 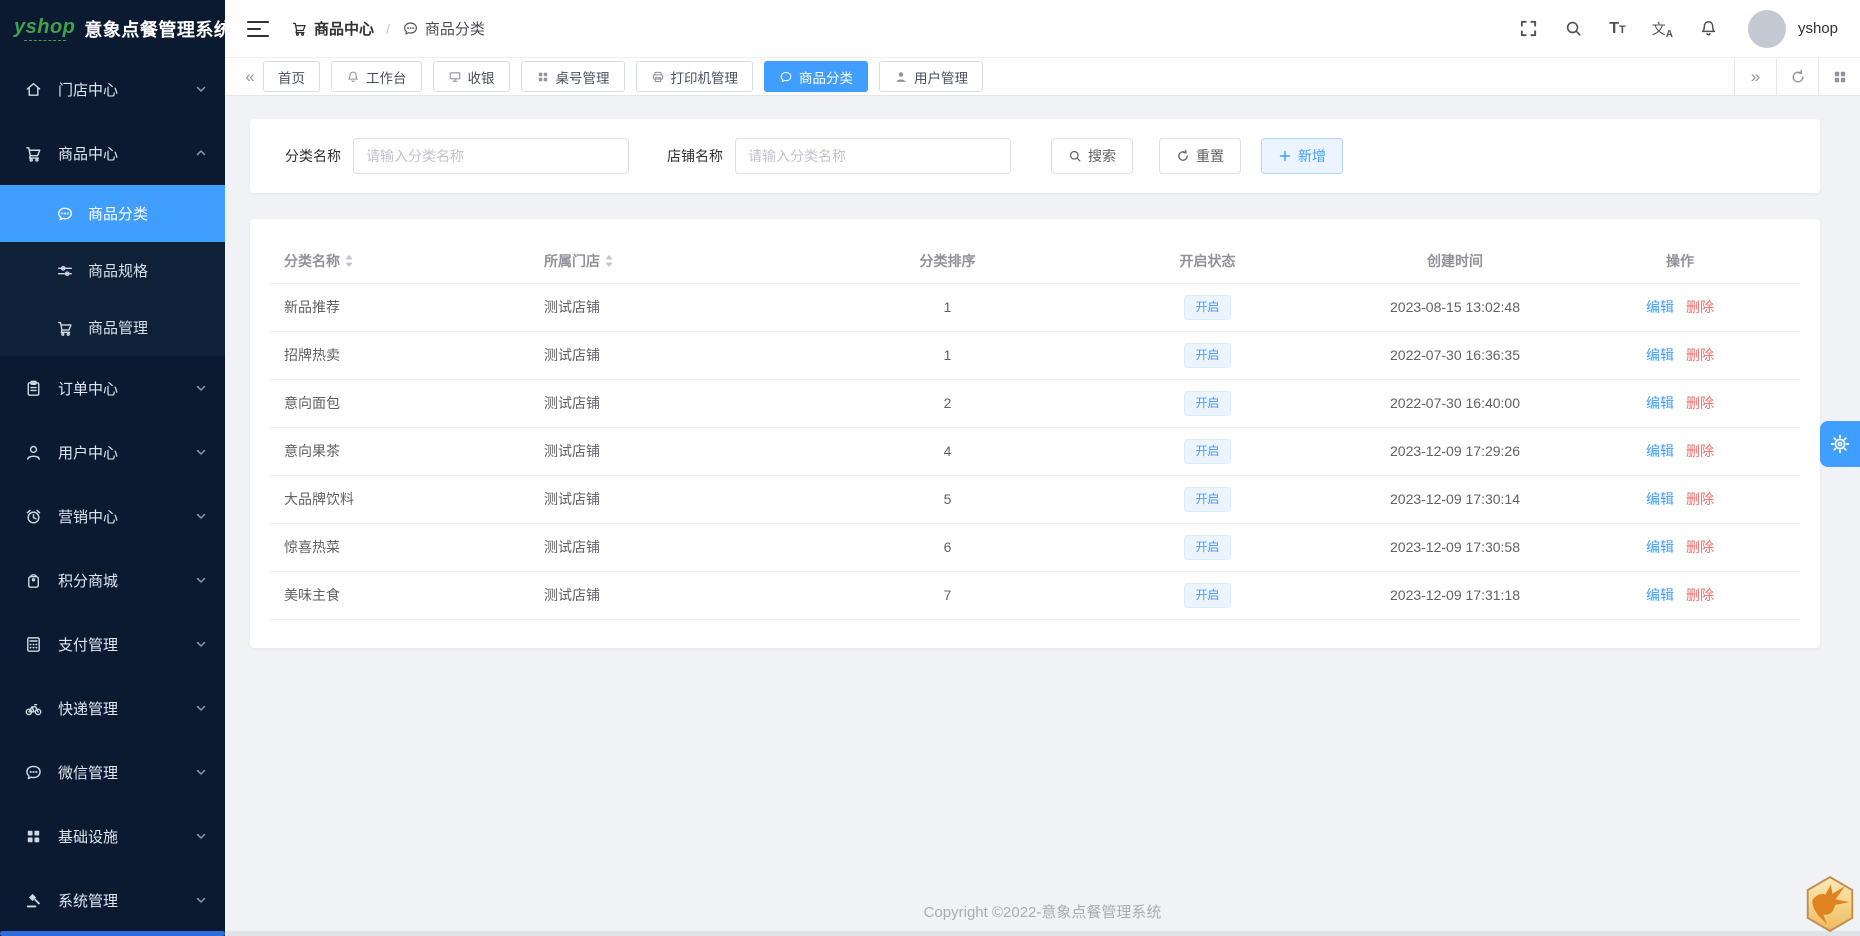 I want to click on cell-sort: 1, so click(x=947, y=307).